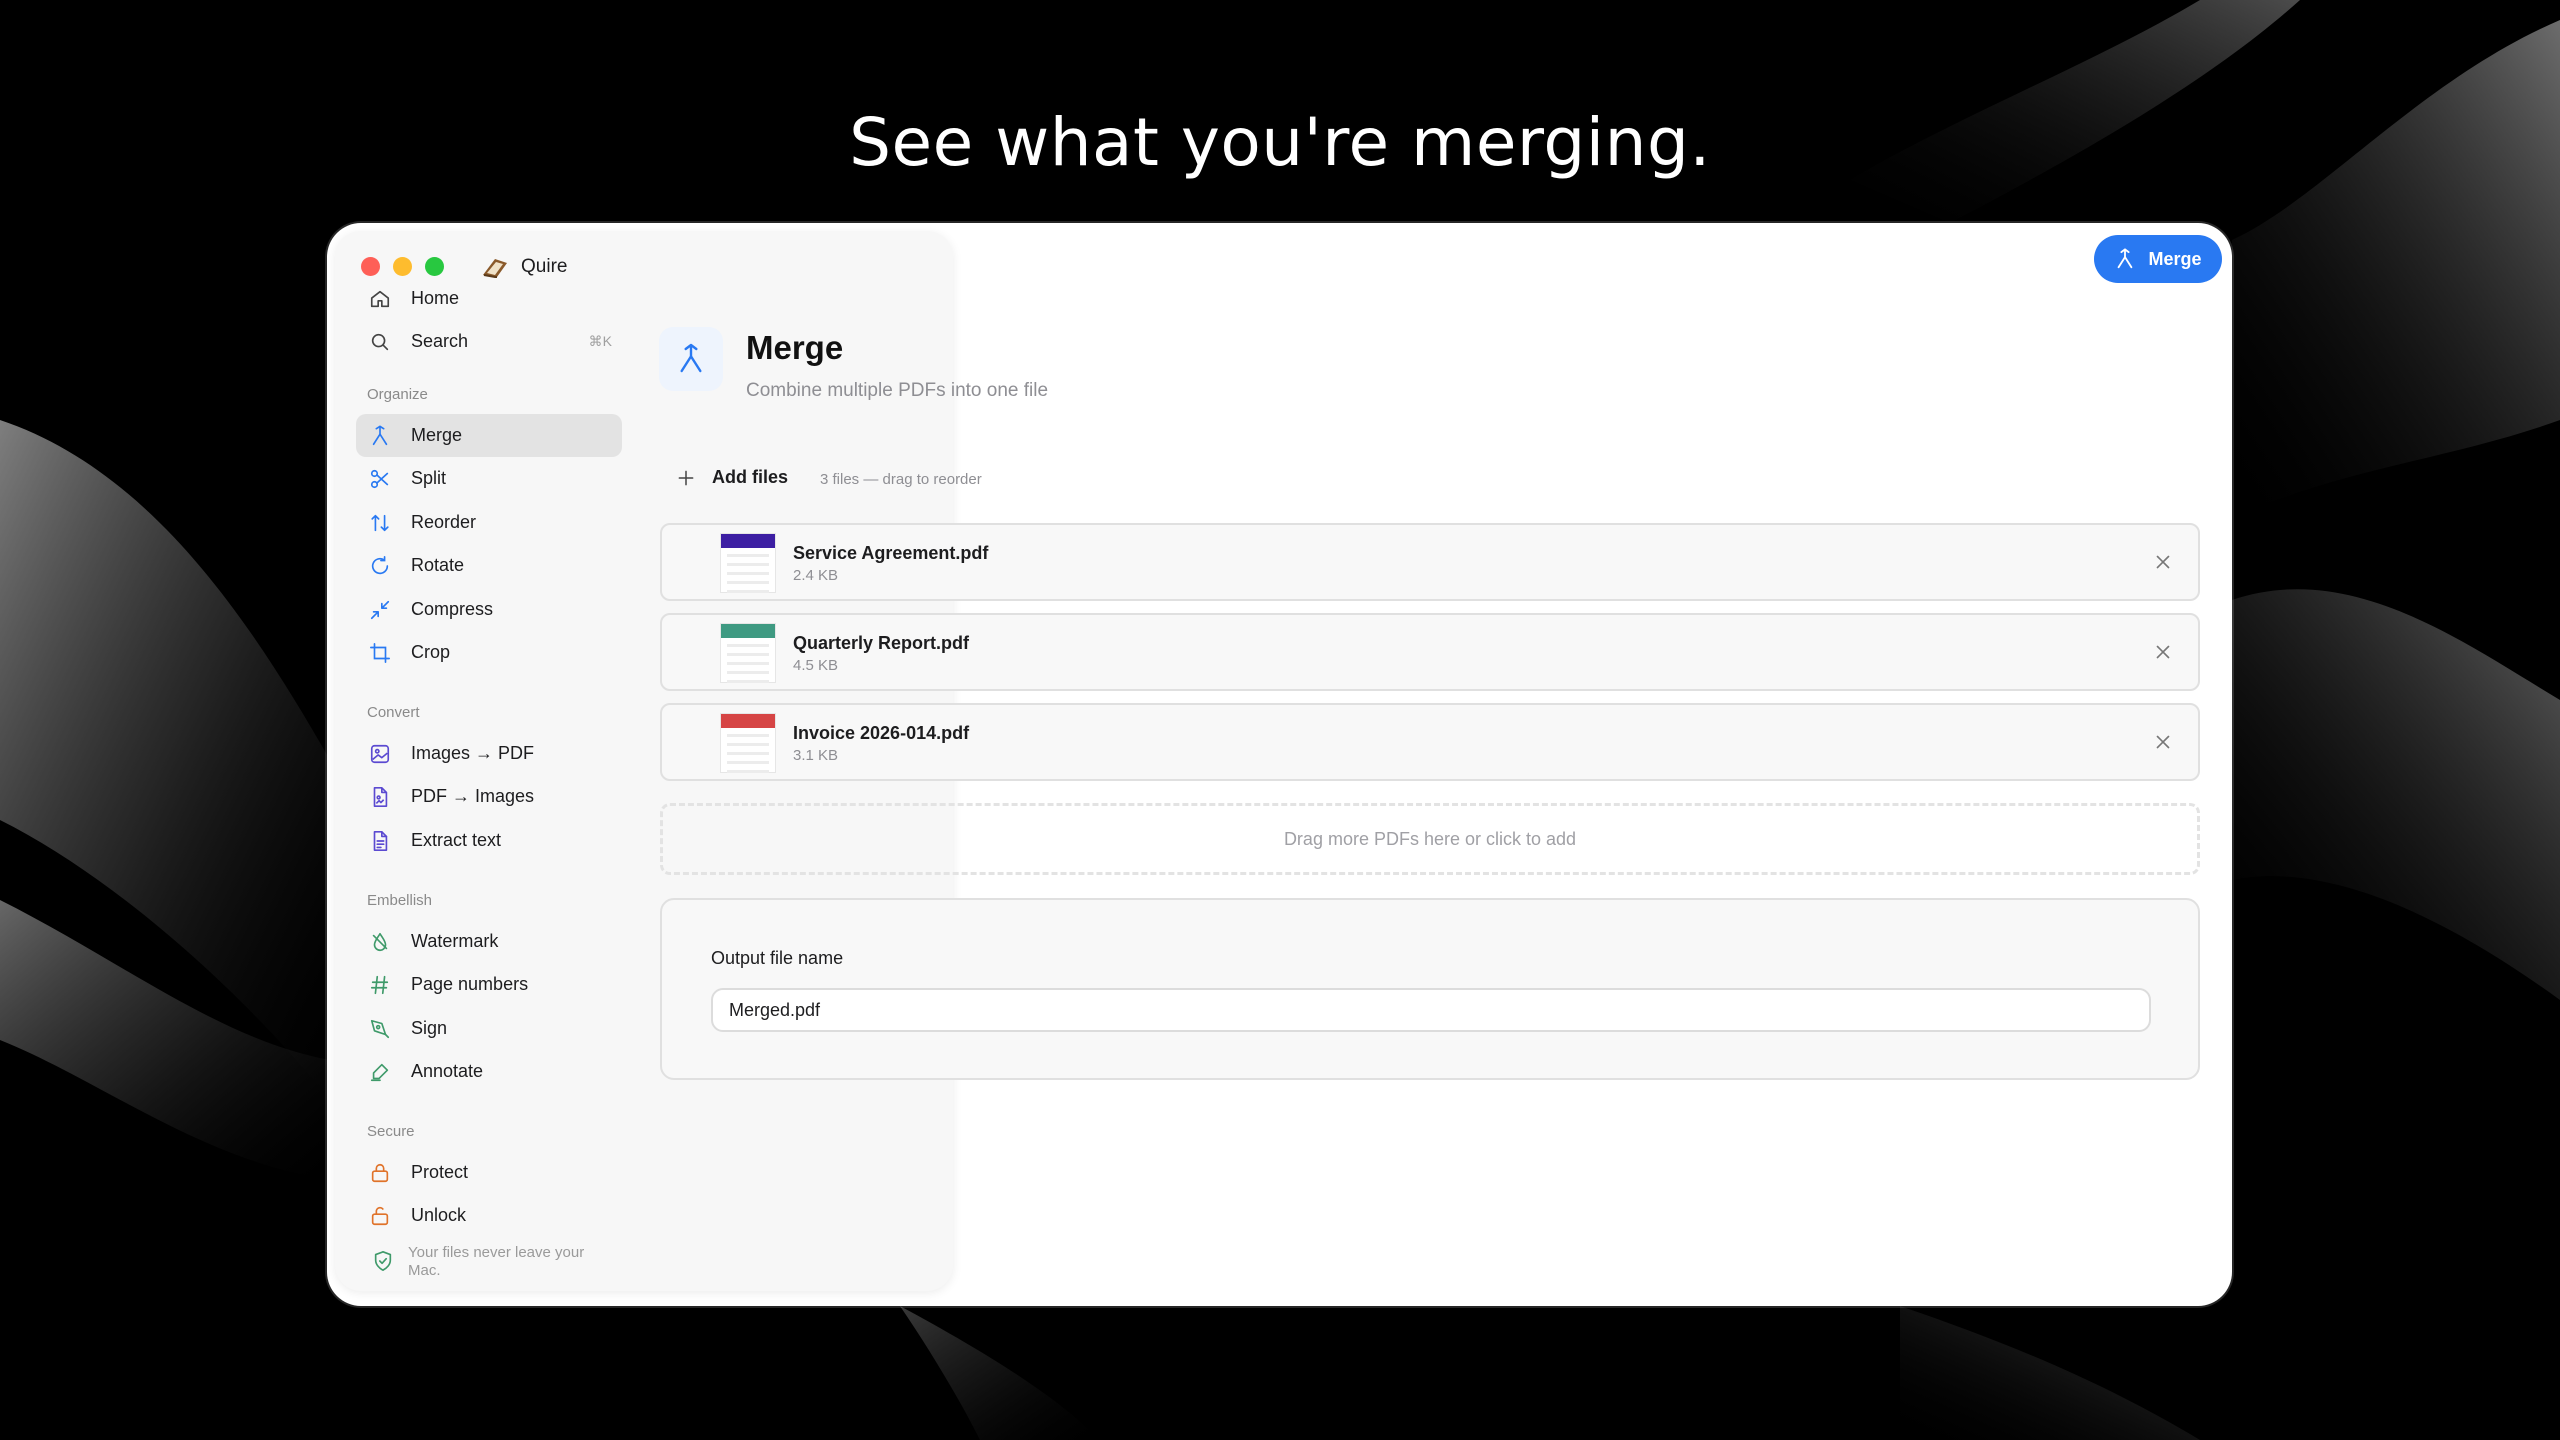 The image size is (2560, 1440). What do you see at coordinates (489, 565) in the screenshot?
I see `sidebar-item-rotate: Rotate` at bounding box center [489, 565].